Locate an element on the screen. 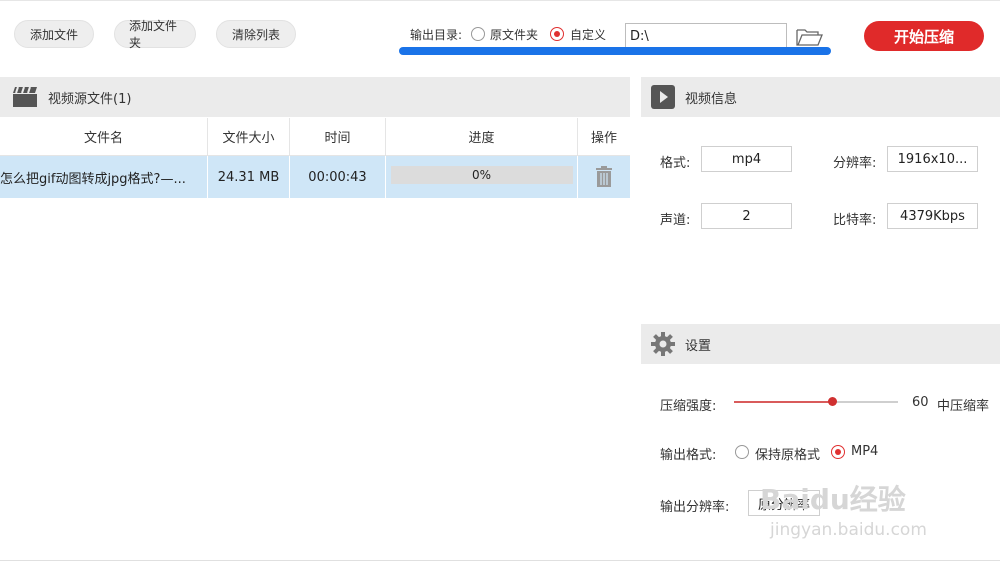 Image resolution: width=1000 pixels, height=564 pixels. watermark-url: jingyan.baidu.com is located at coordinates (848, 530).